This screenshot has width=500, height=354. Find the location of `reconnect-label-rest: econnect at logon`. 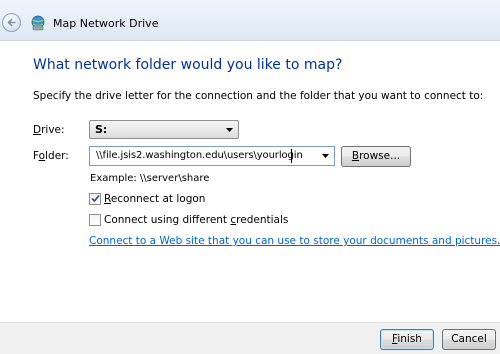

reconnect-label-rest: econnect at logon is located at coordinates (158, 199).